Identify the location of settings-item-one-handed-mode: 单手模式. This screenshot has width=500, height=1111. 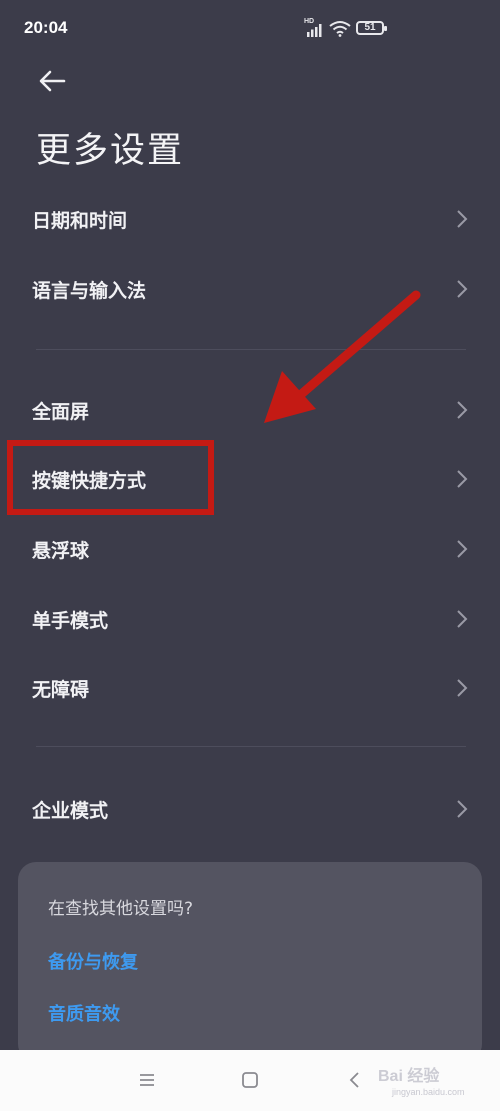
(250, 619).